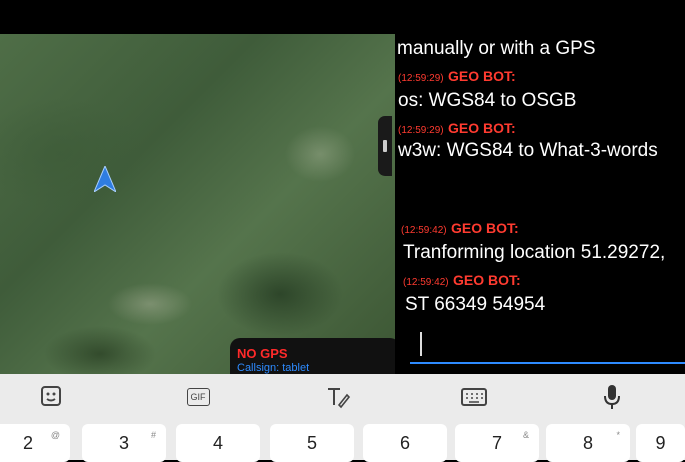 Image resolution: width=685 pixels, height=462 pixels. I want to click on gps-status-text: NO GPS, so click(262, 353).